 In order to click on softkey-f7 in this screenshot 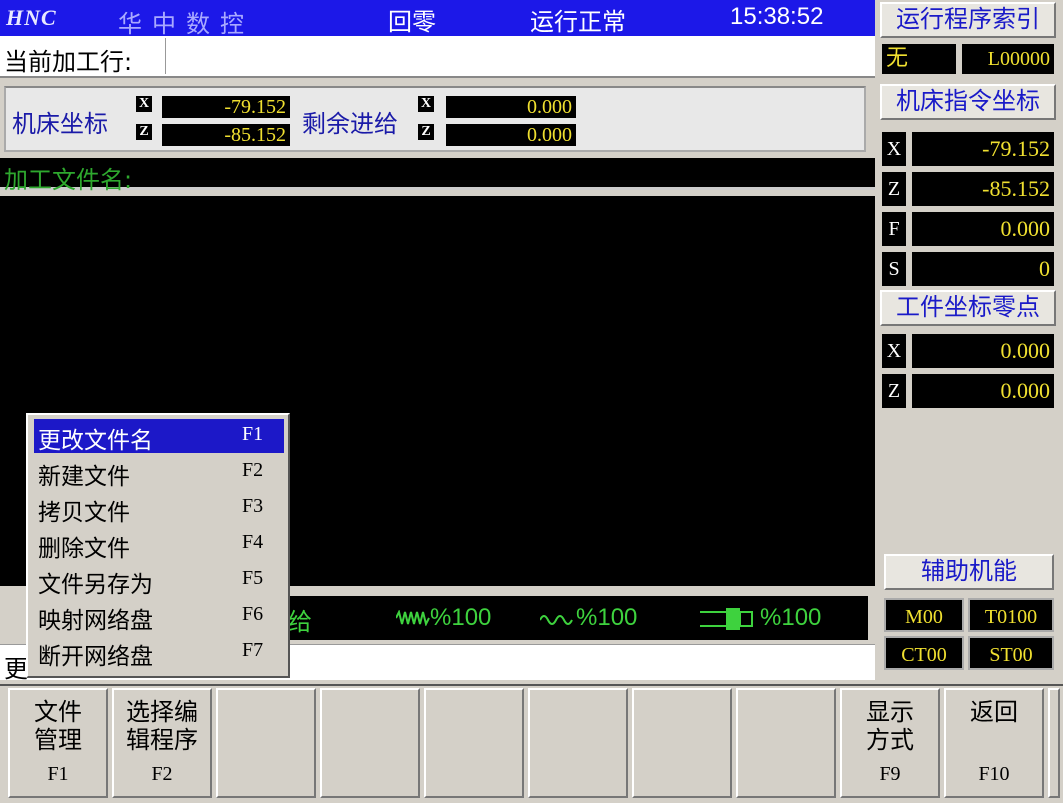, I will do `click(682, 743)`.